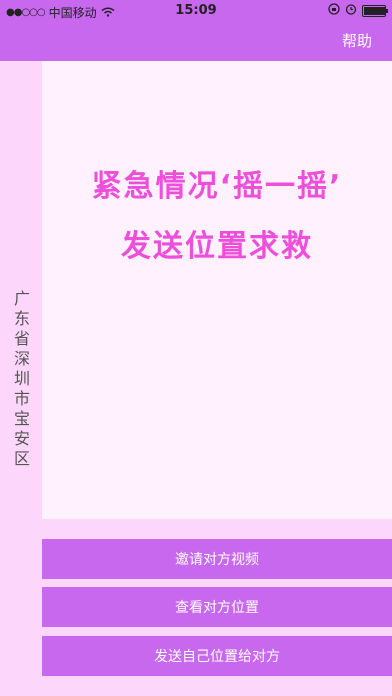 The image size is (392, 696). Describe the element at coordinates (217, 186) in the screenshot. I see `slogan-line-1: 紧急情况‘摇一摇’` at that location.